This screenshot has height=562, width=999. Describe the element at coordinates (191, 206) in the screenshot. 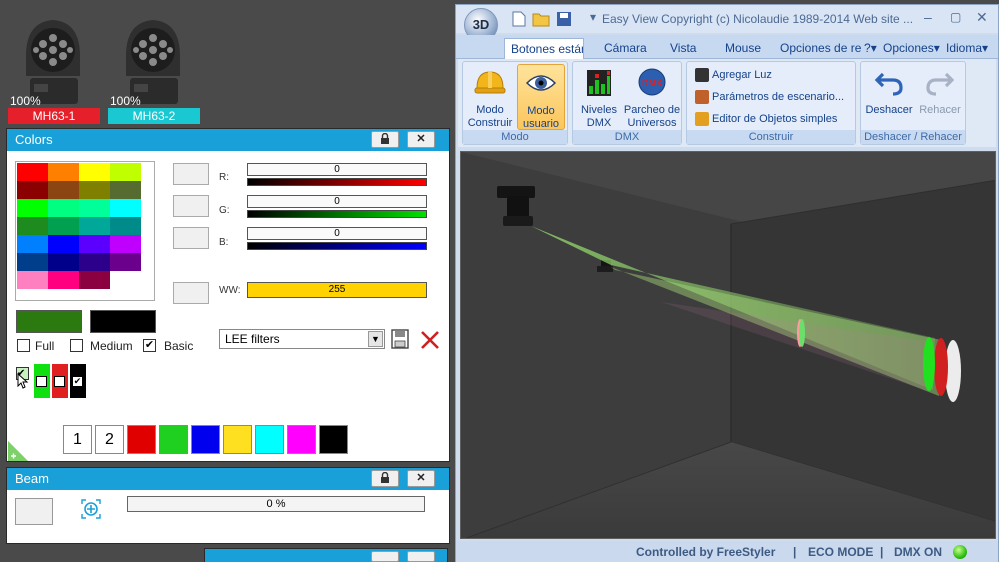

I see `g-reset-button` at that location.